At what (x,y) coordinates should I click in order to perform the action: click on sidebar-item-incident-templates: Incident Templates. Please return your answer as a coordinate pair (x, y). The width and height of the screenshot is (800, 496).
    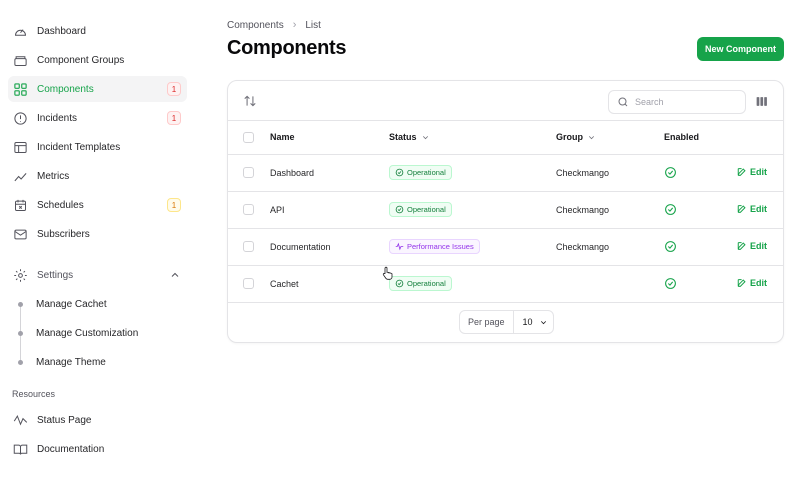
    Looking at the image, I should click on (97, 147).